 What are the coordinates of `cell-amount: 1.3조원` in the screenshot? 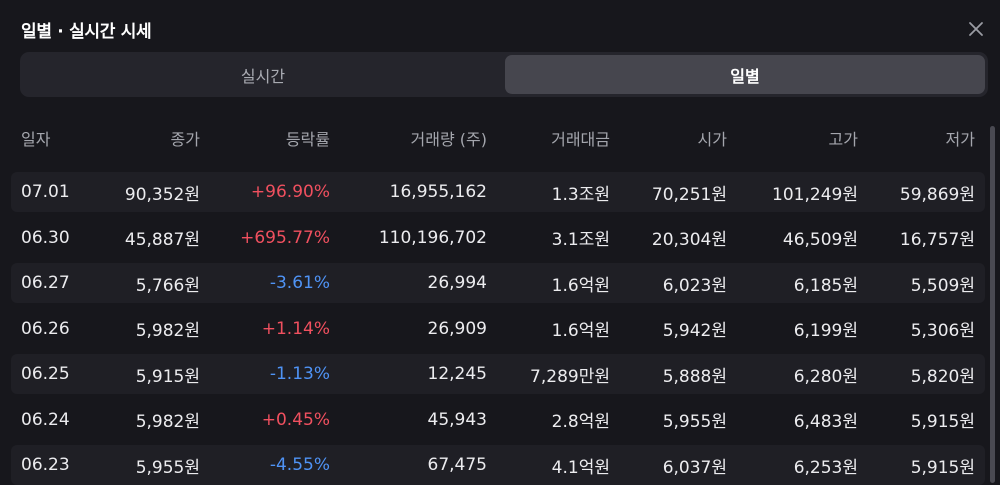 It's located at (580, 194).